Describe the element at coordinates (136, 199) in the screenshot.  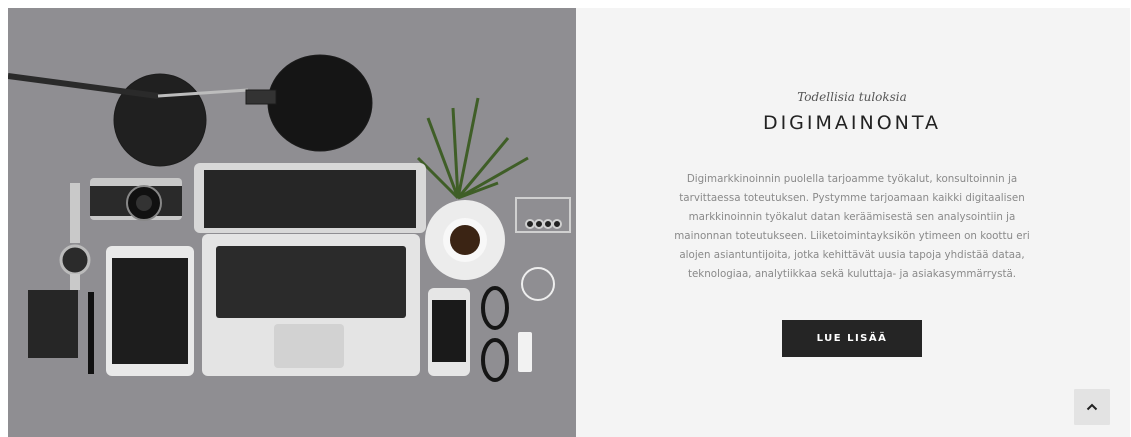
I see `camera-image` at that location.